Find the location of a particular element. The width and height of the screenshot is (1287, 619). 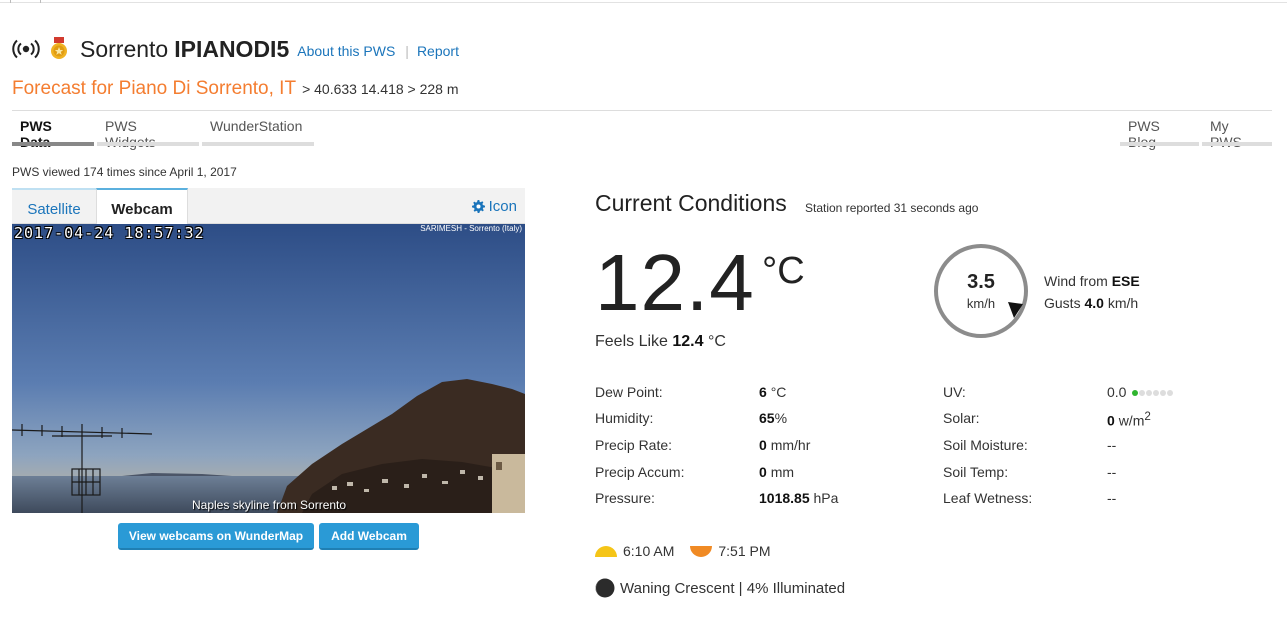

tab-label: WunderStation is located at coordinates (256, 126).